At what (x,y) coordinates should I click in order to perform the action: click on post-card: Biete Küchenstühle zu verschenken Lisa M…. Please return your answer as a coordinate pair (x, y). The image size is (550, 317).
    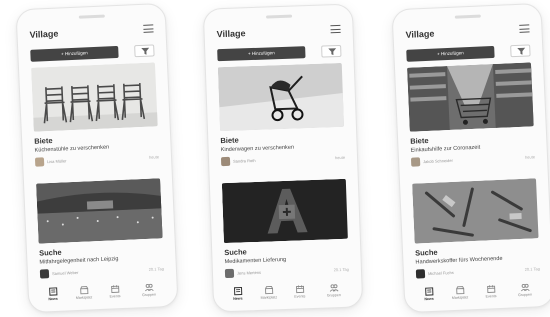
    Looking at the image, I should click on (95, 116).